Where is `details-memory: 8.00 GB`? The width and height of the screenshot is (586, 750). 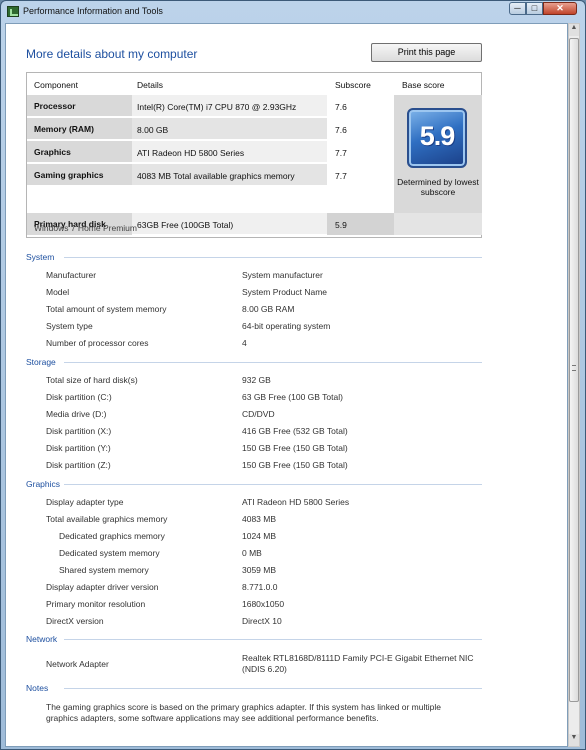
details-memory: 8.00 GB is located at coordinates (153, 130).